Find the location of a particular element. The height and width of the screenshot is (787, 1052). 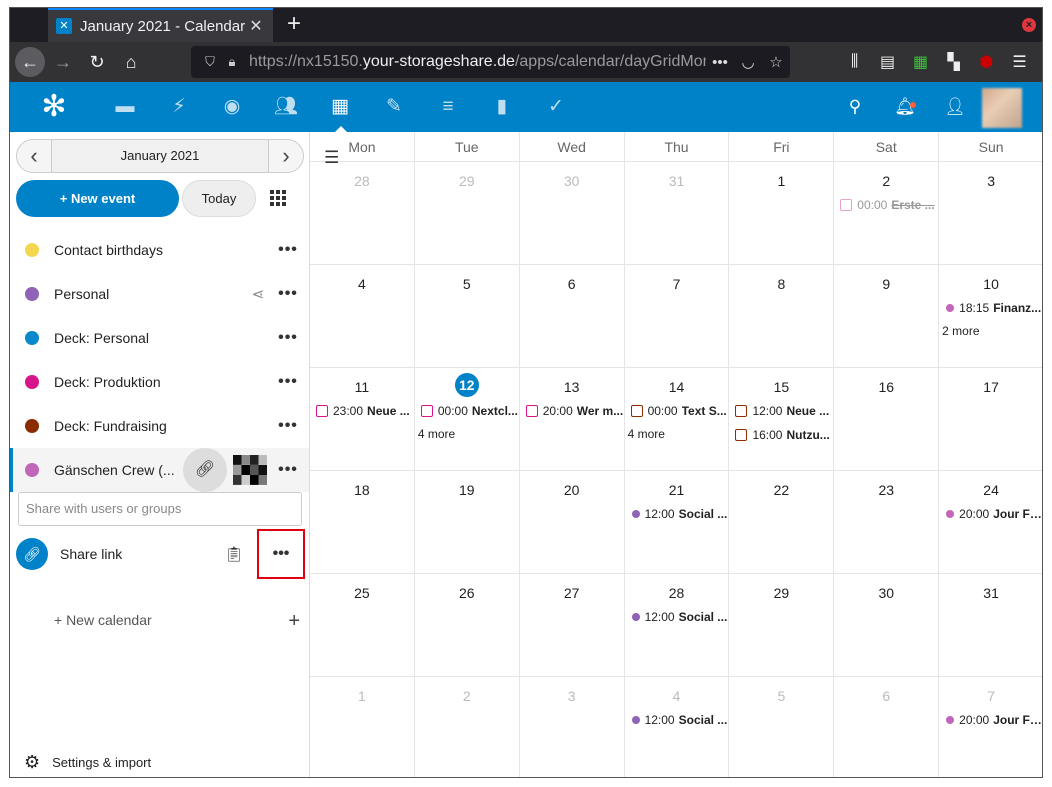

next-month-button: › is located at coordinates (286, 156).